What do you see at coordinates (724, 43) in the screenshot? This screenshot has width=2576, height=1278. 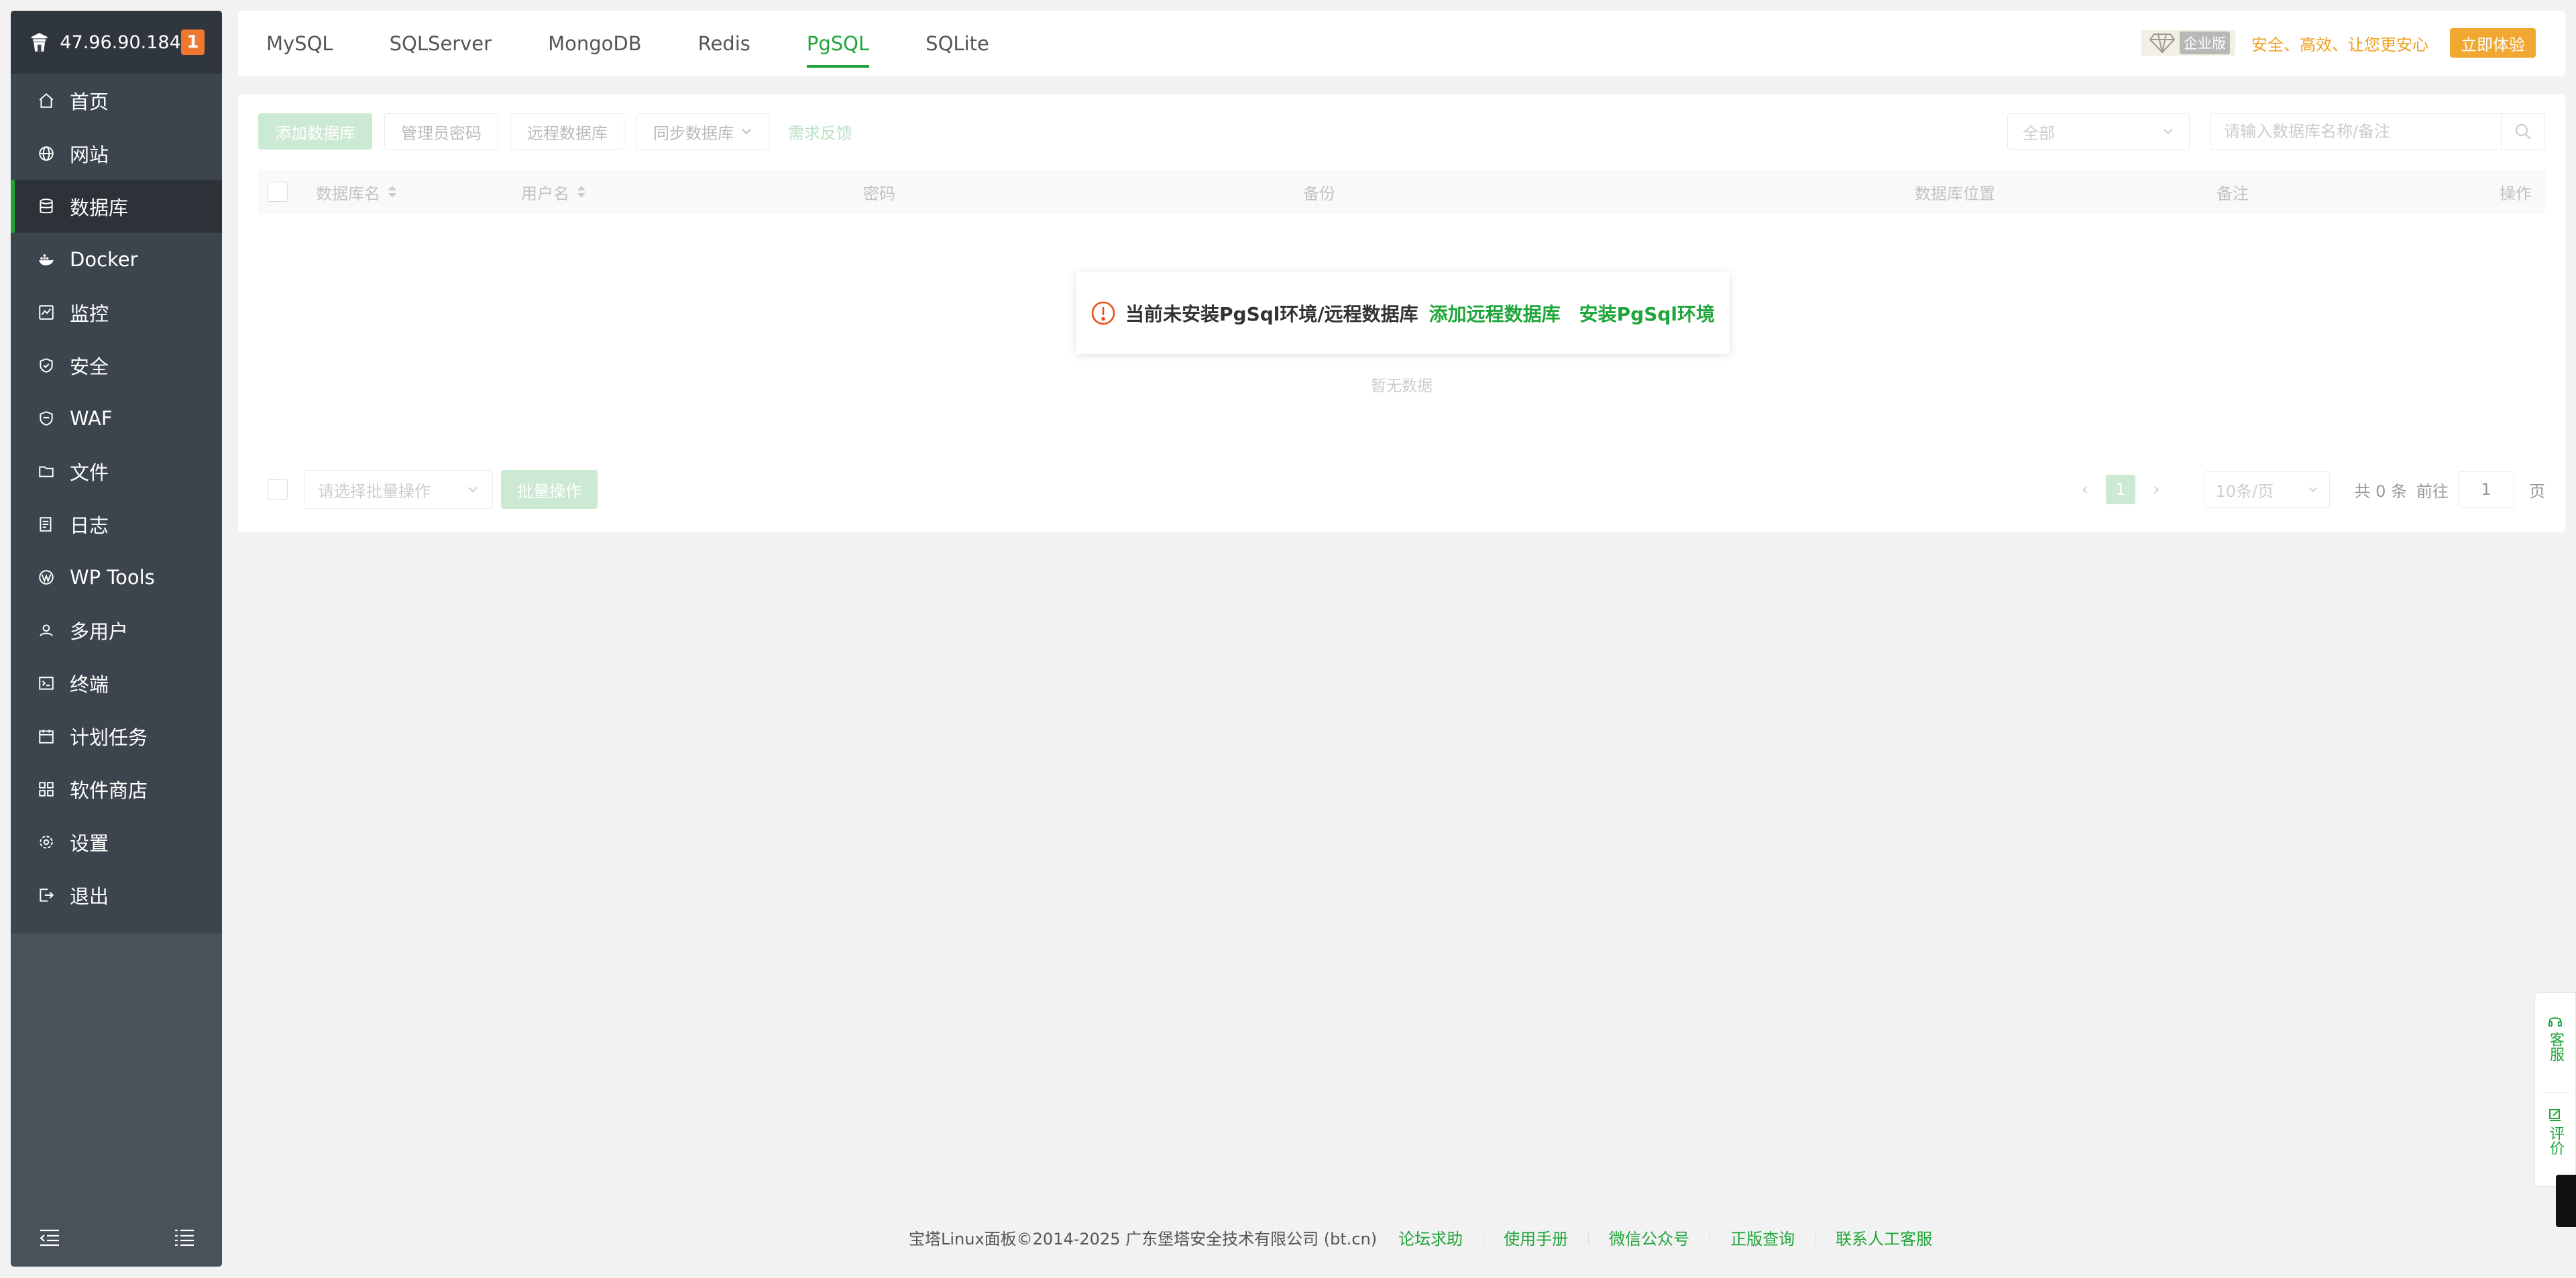 I see `tab-redis: Redis` at bounding box center [724, 43].